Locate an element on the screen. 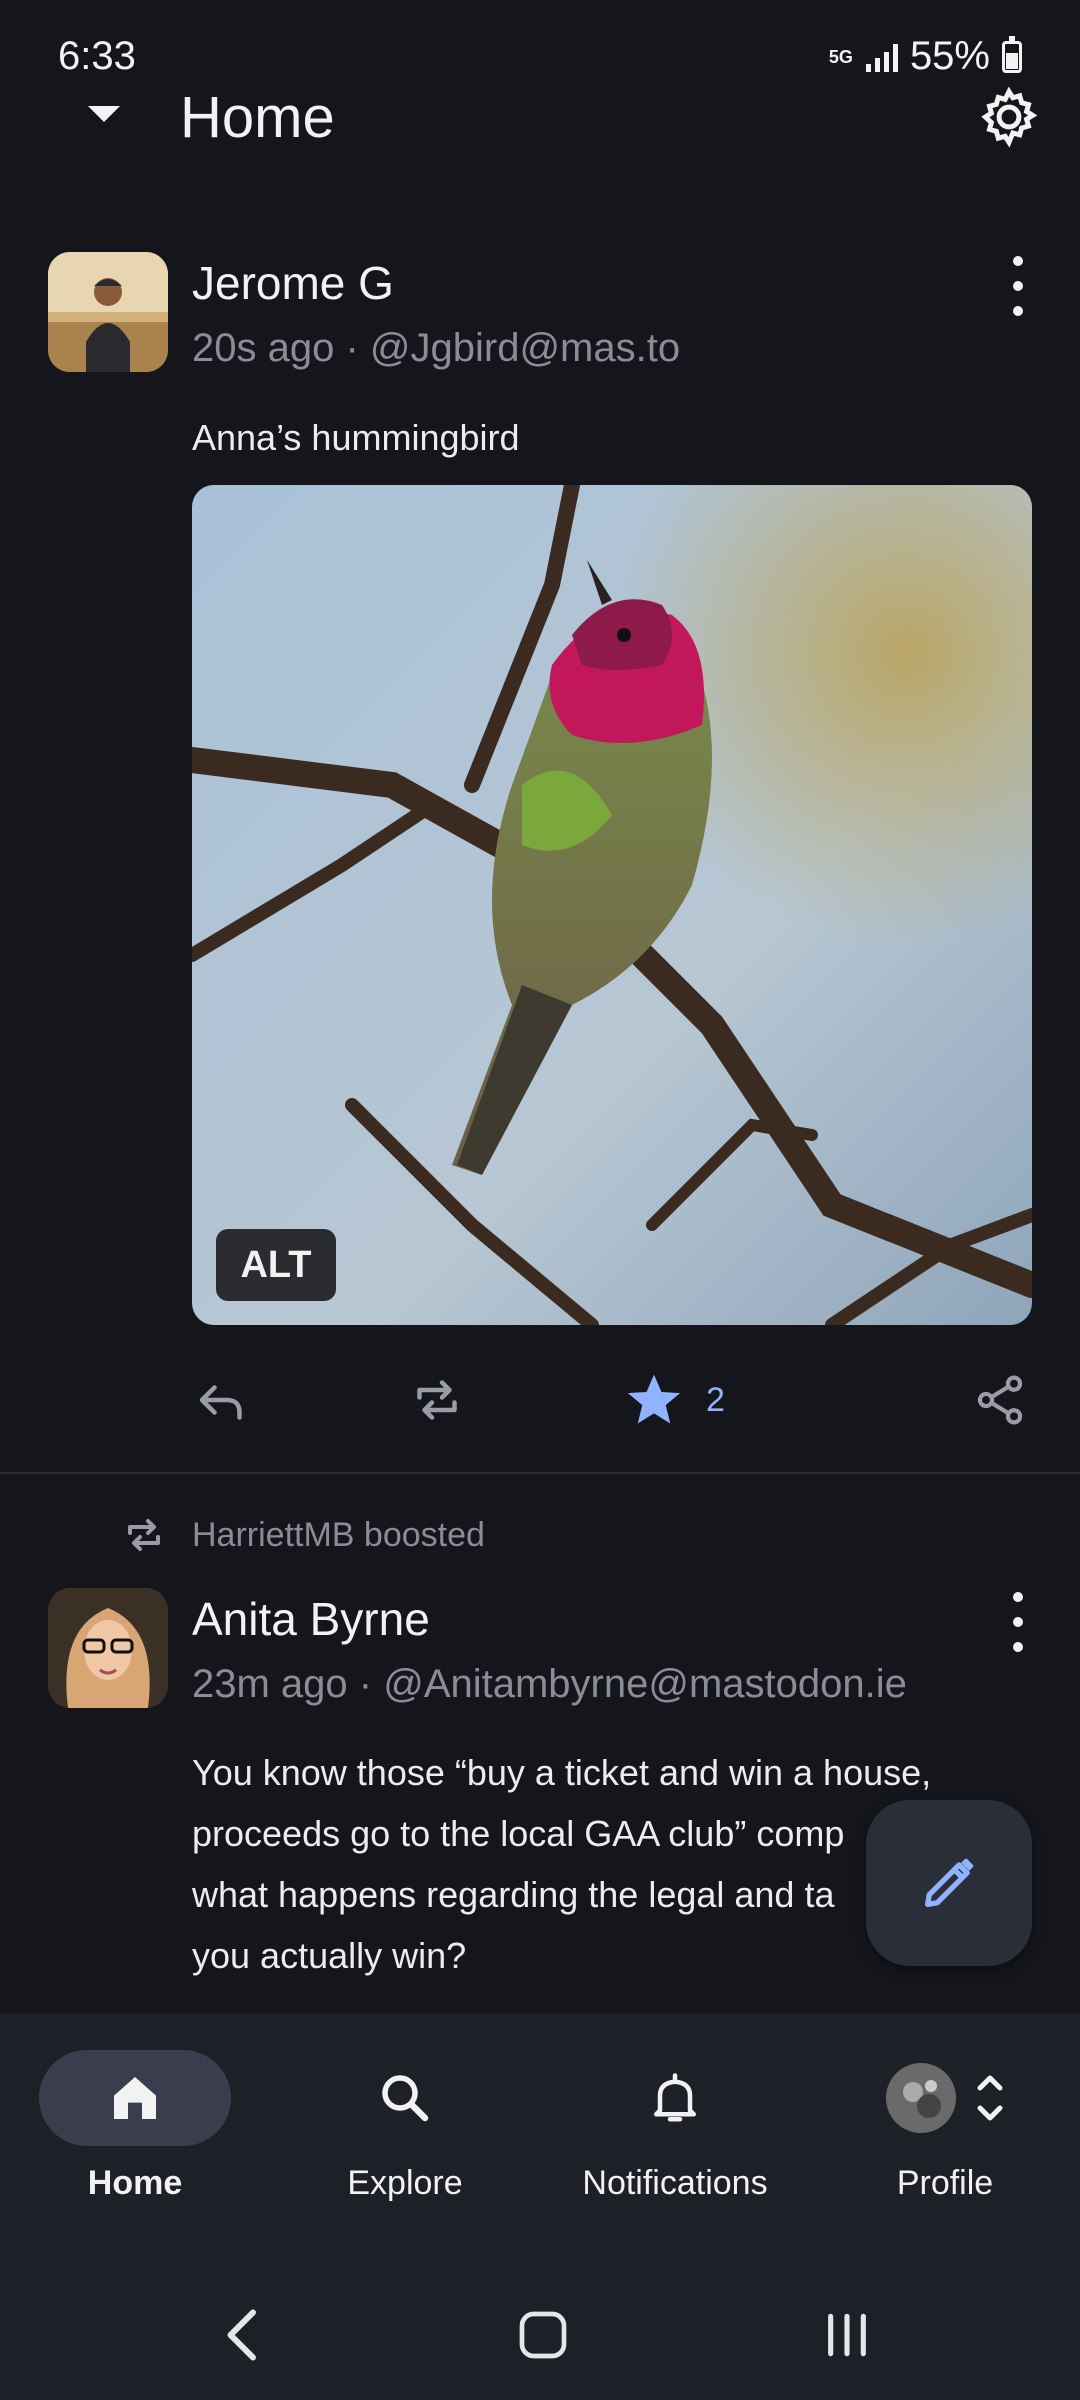  boosted-indicator is located at coordinates (144, 1535).